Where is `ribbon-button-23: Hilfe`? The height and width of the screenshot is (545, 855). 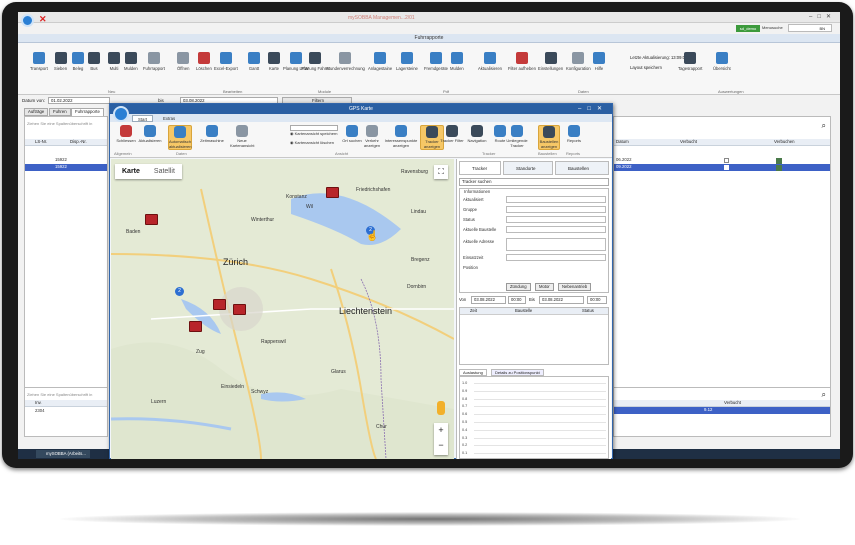
ribbon-button-23: Hilfe is located at coordinates (599, 61).